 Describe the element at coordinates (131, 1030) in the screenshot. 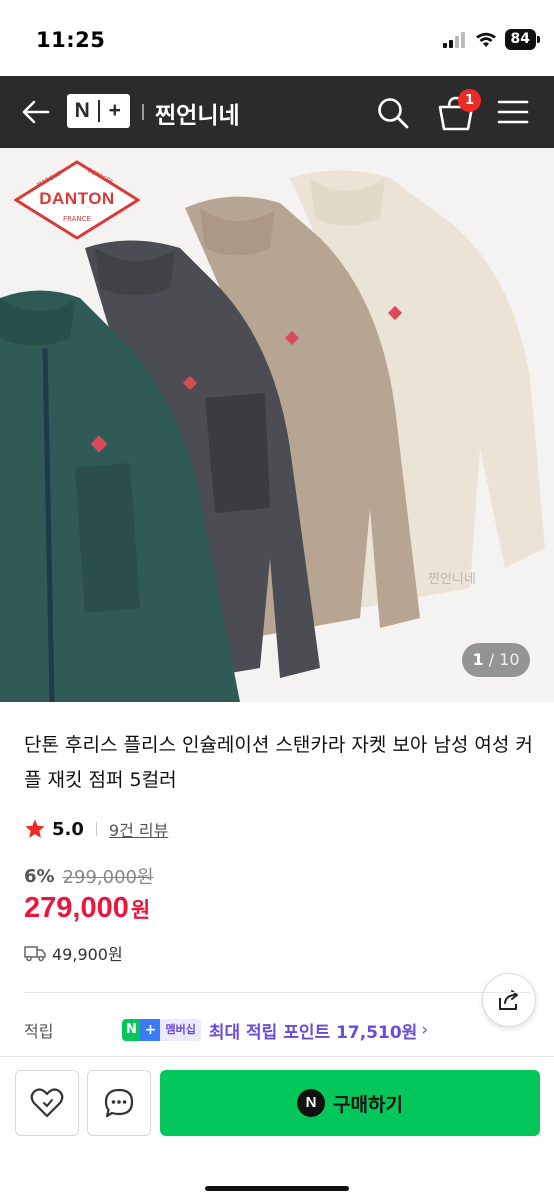

I see `membership-n-icon: N` at that location.